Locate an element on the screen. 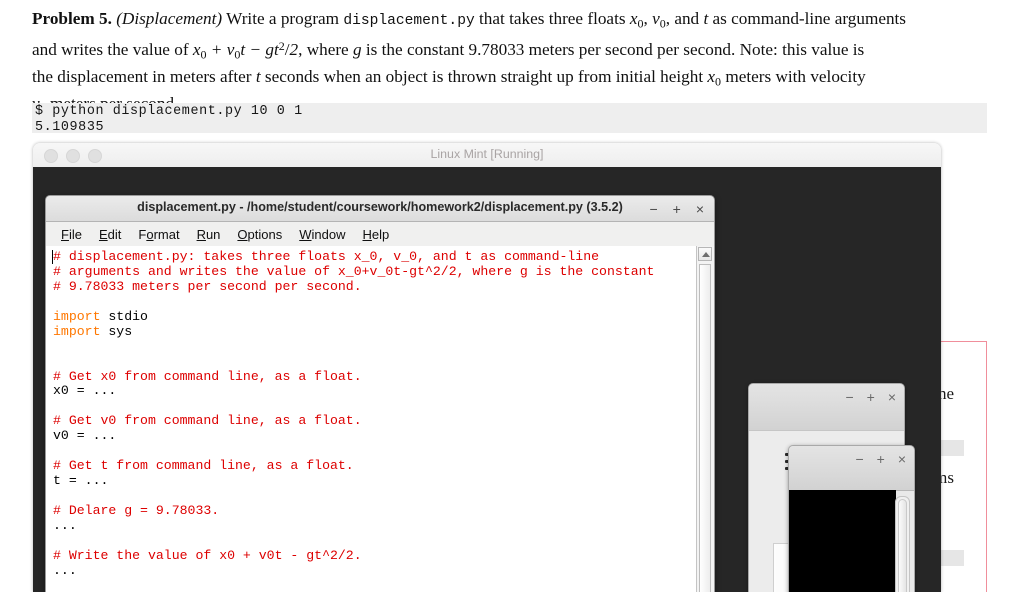 Image resolution: width=1024 pixels, height=592 pixels. transcript-command: $ python displacement.py 10 0 1 is located at coordinates (169, 111).